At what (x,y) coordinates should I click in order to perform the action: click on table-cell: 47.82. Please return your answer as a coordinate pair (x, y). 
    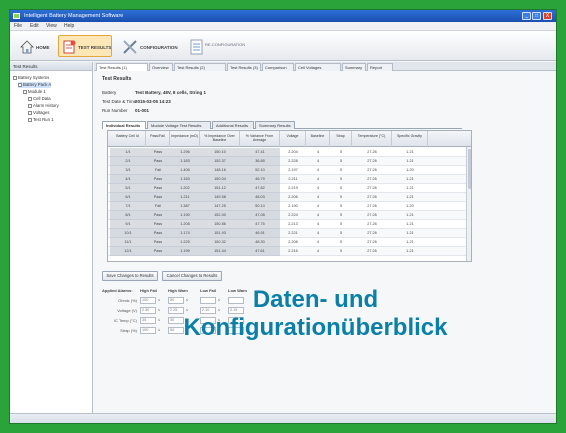
    Looking at the image, I should click on (260, 188).